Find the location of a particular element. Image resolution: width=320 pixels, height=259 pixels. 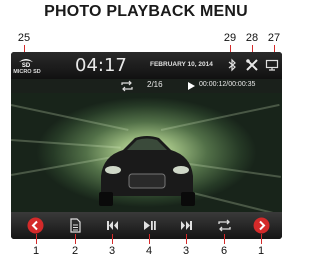

callout-settings: 28 is located at coordinates (252, 38).